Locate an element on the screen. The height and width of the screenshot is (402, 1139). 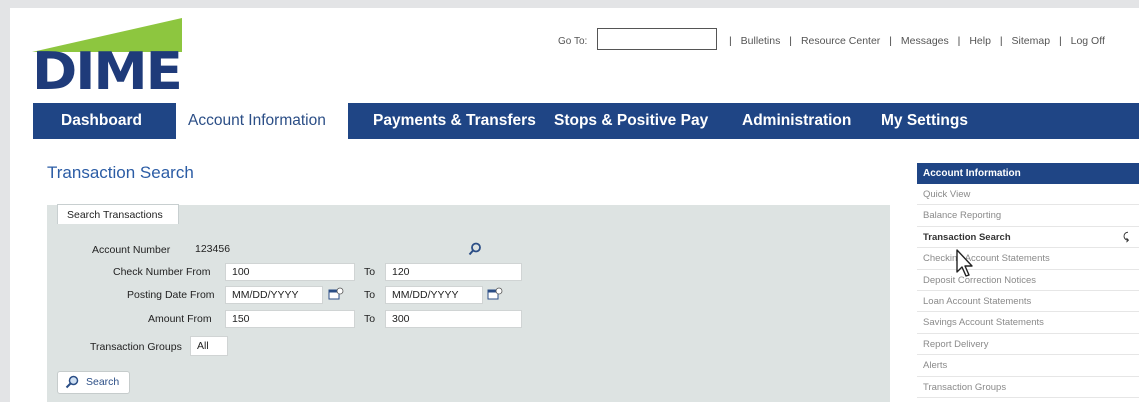
tab-search-transactions: Search Transactions is located at coordinates (118, 214).